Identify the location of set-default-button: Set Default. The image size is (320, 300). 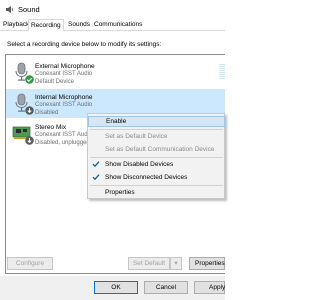
(149, 263).